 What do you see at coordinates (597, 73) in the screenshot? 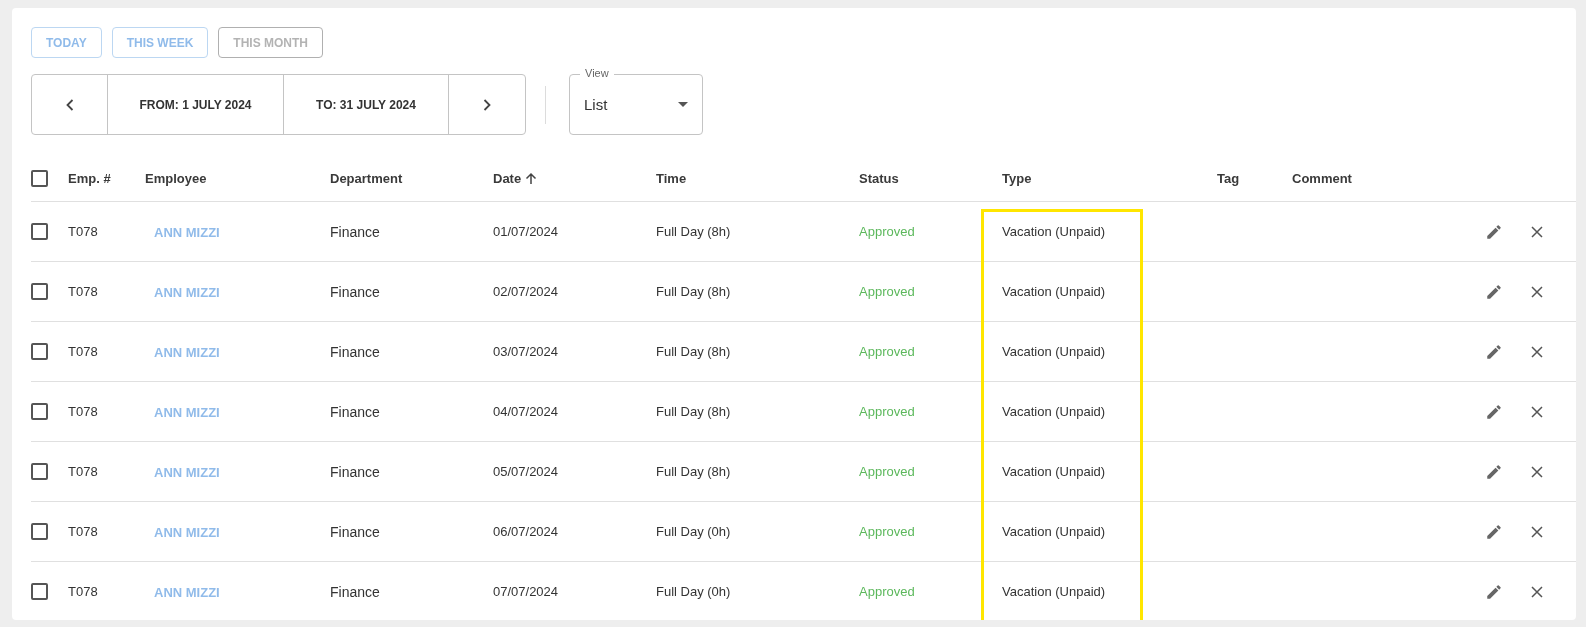
I see `view-label: View` at bounding box center [597, 73].